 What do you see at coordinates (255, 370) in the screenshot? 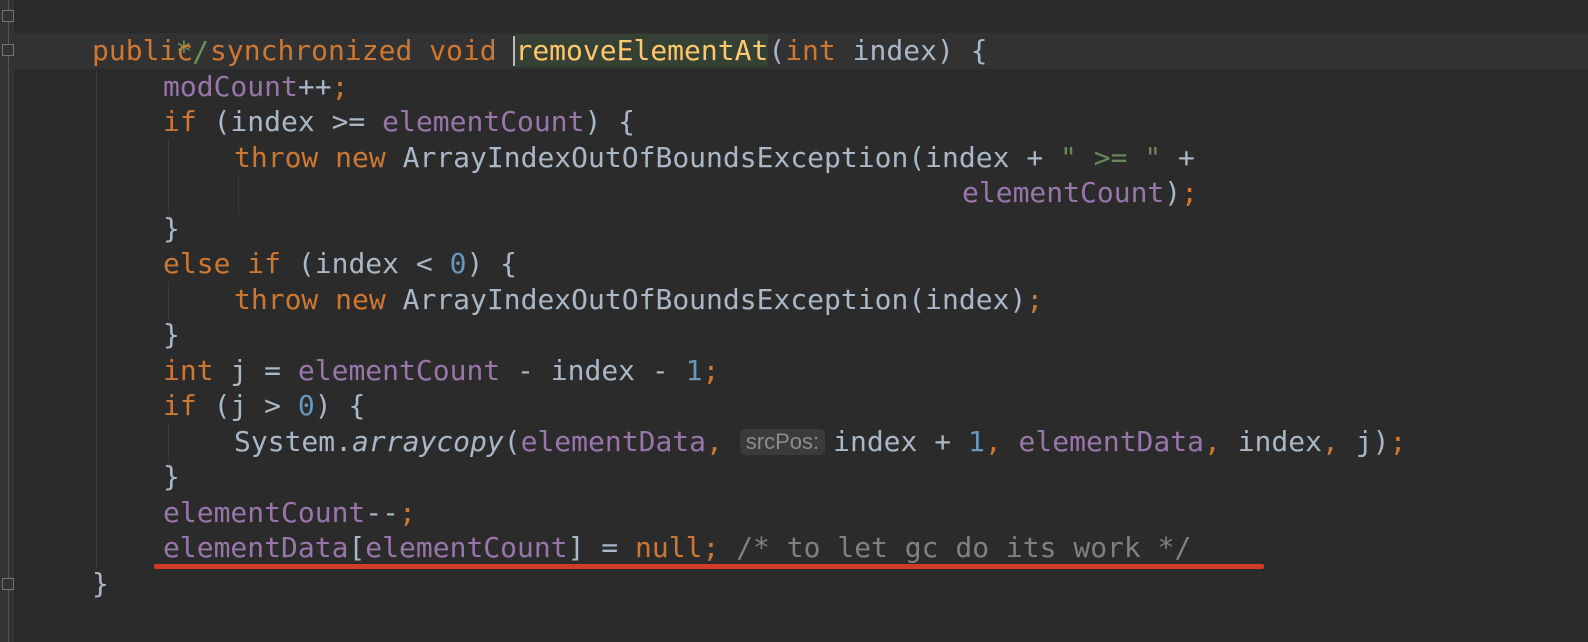
I see `code-text: j =` at bounding box center [255, 370].